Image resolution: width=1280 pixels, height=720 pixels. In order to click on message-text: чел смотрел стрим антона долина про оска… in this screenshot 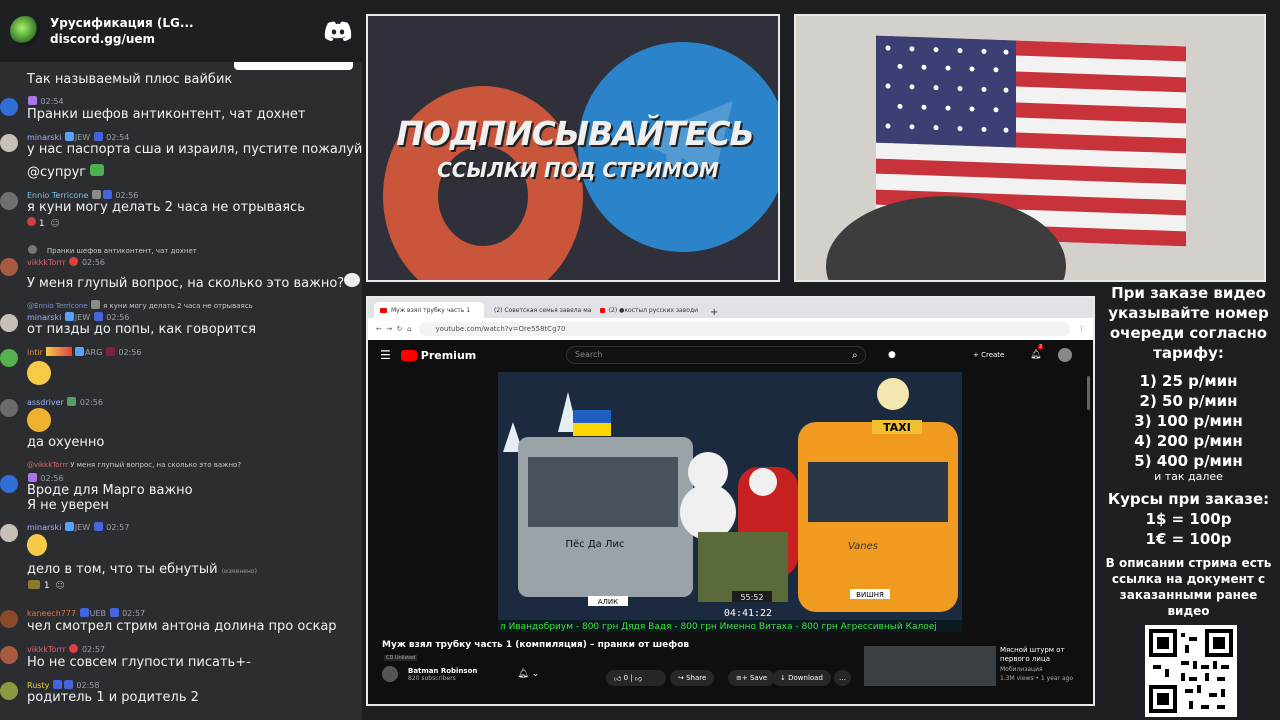, I will do `click(182, 626)`.